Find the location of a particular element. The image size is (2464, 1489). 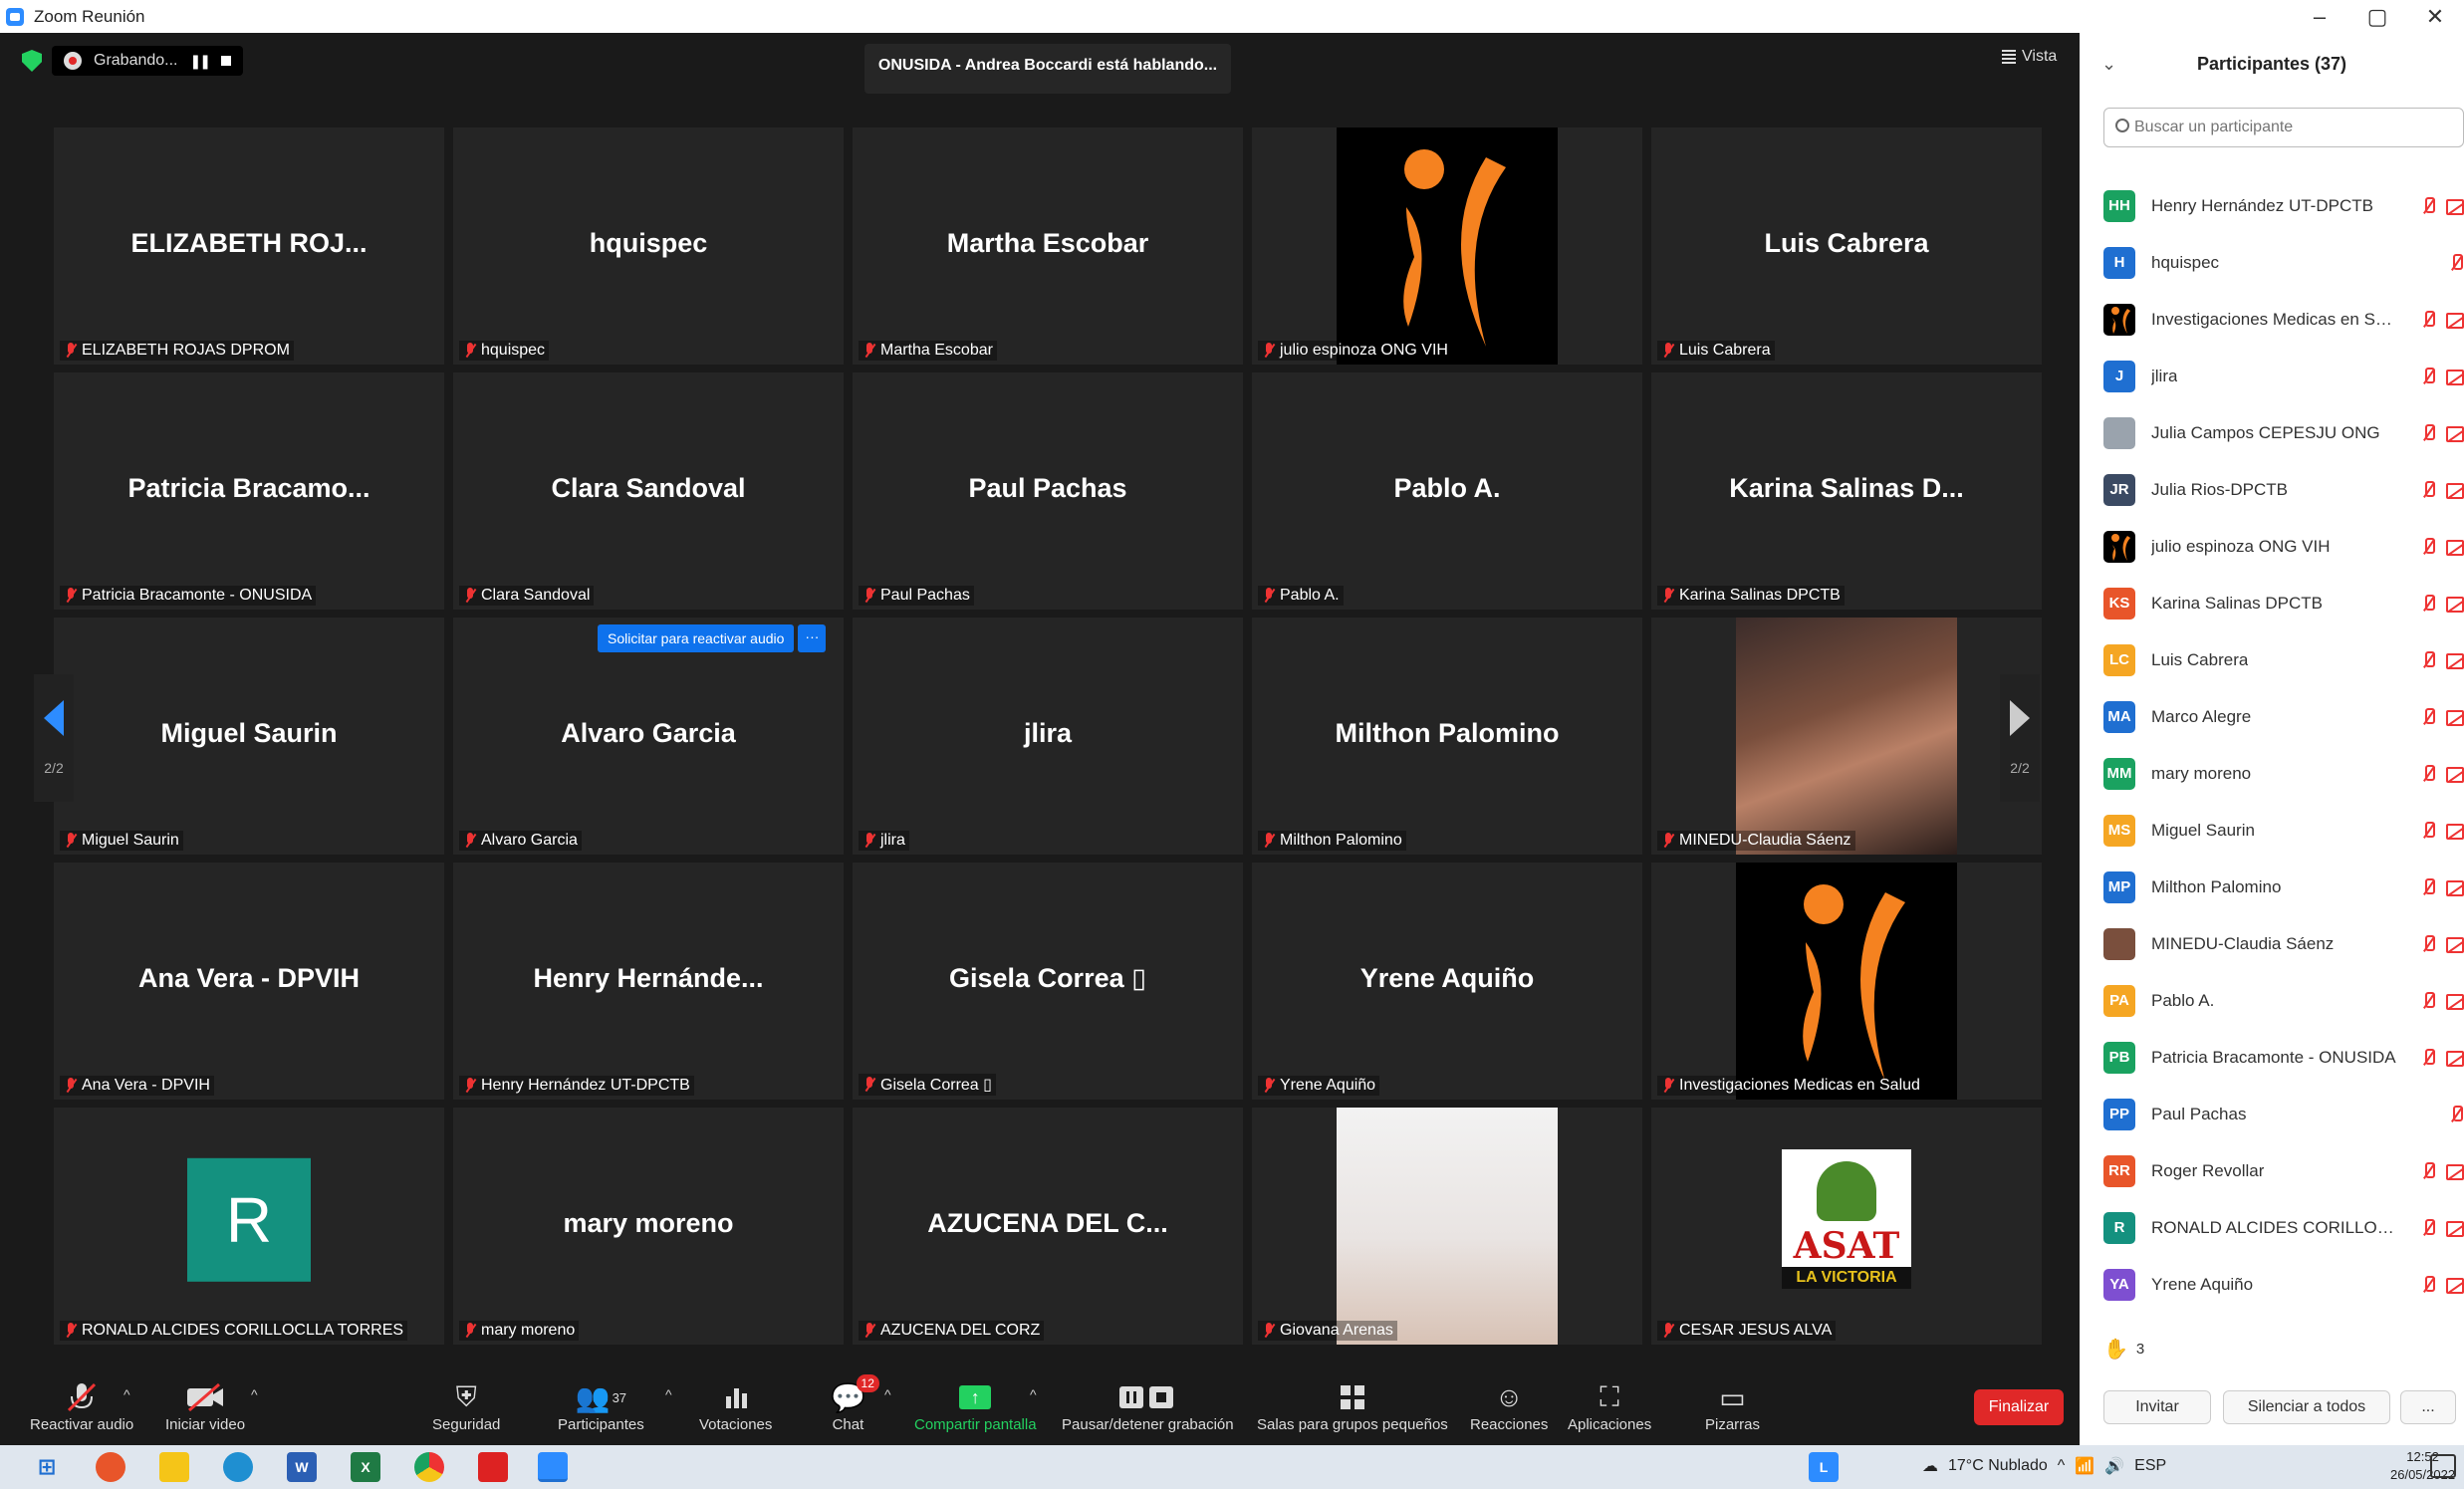

participant-row: Hhquispec is located at coordinates (2283, 262).